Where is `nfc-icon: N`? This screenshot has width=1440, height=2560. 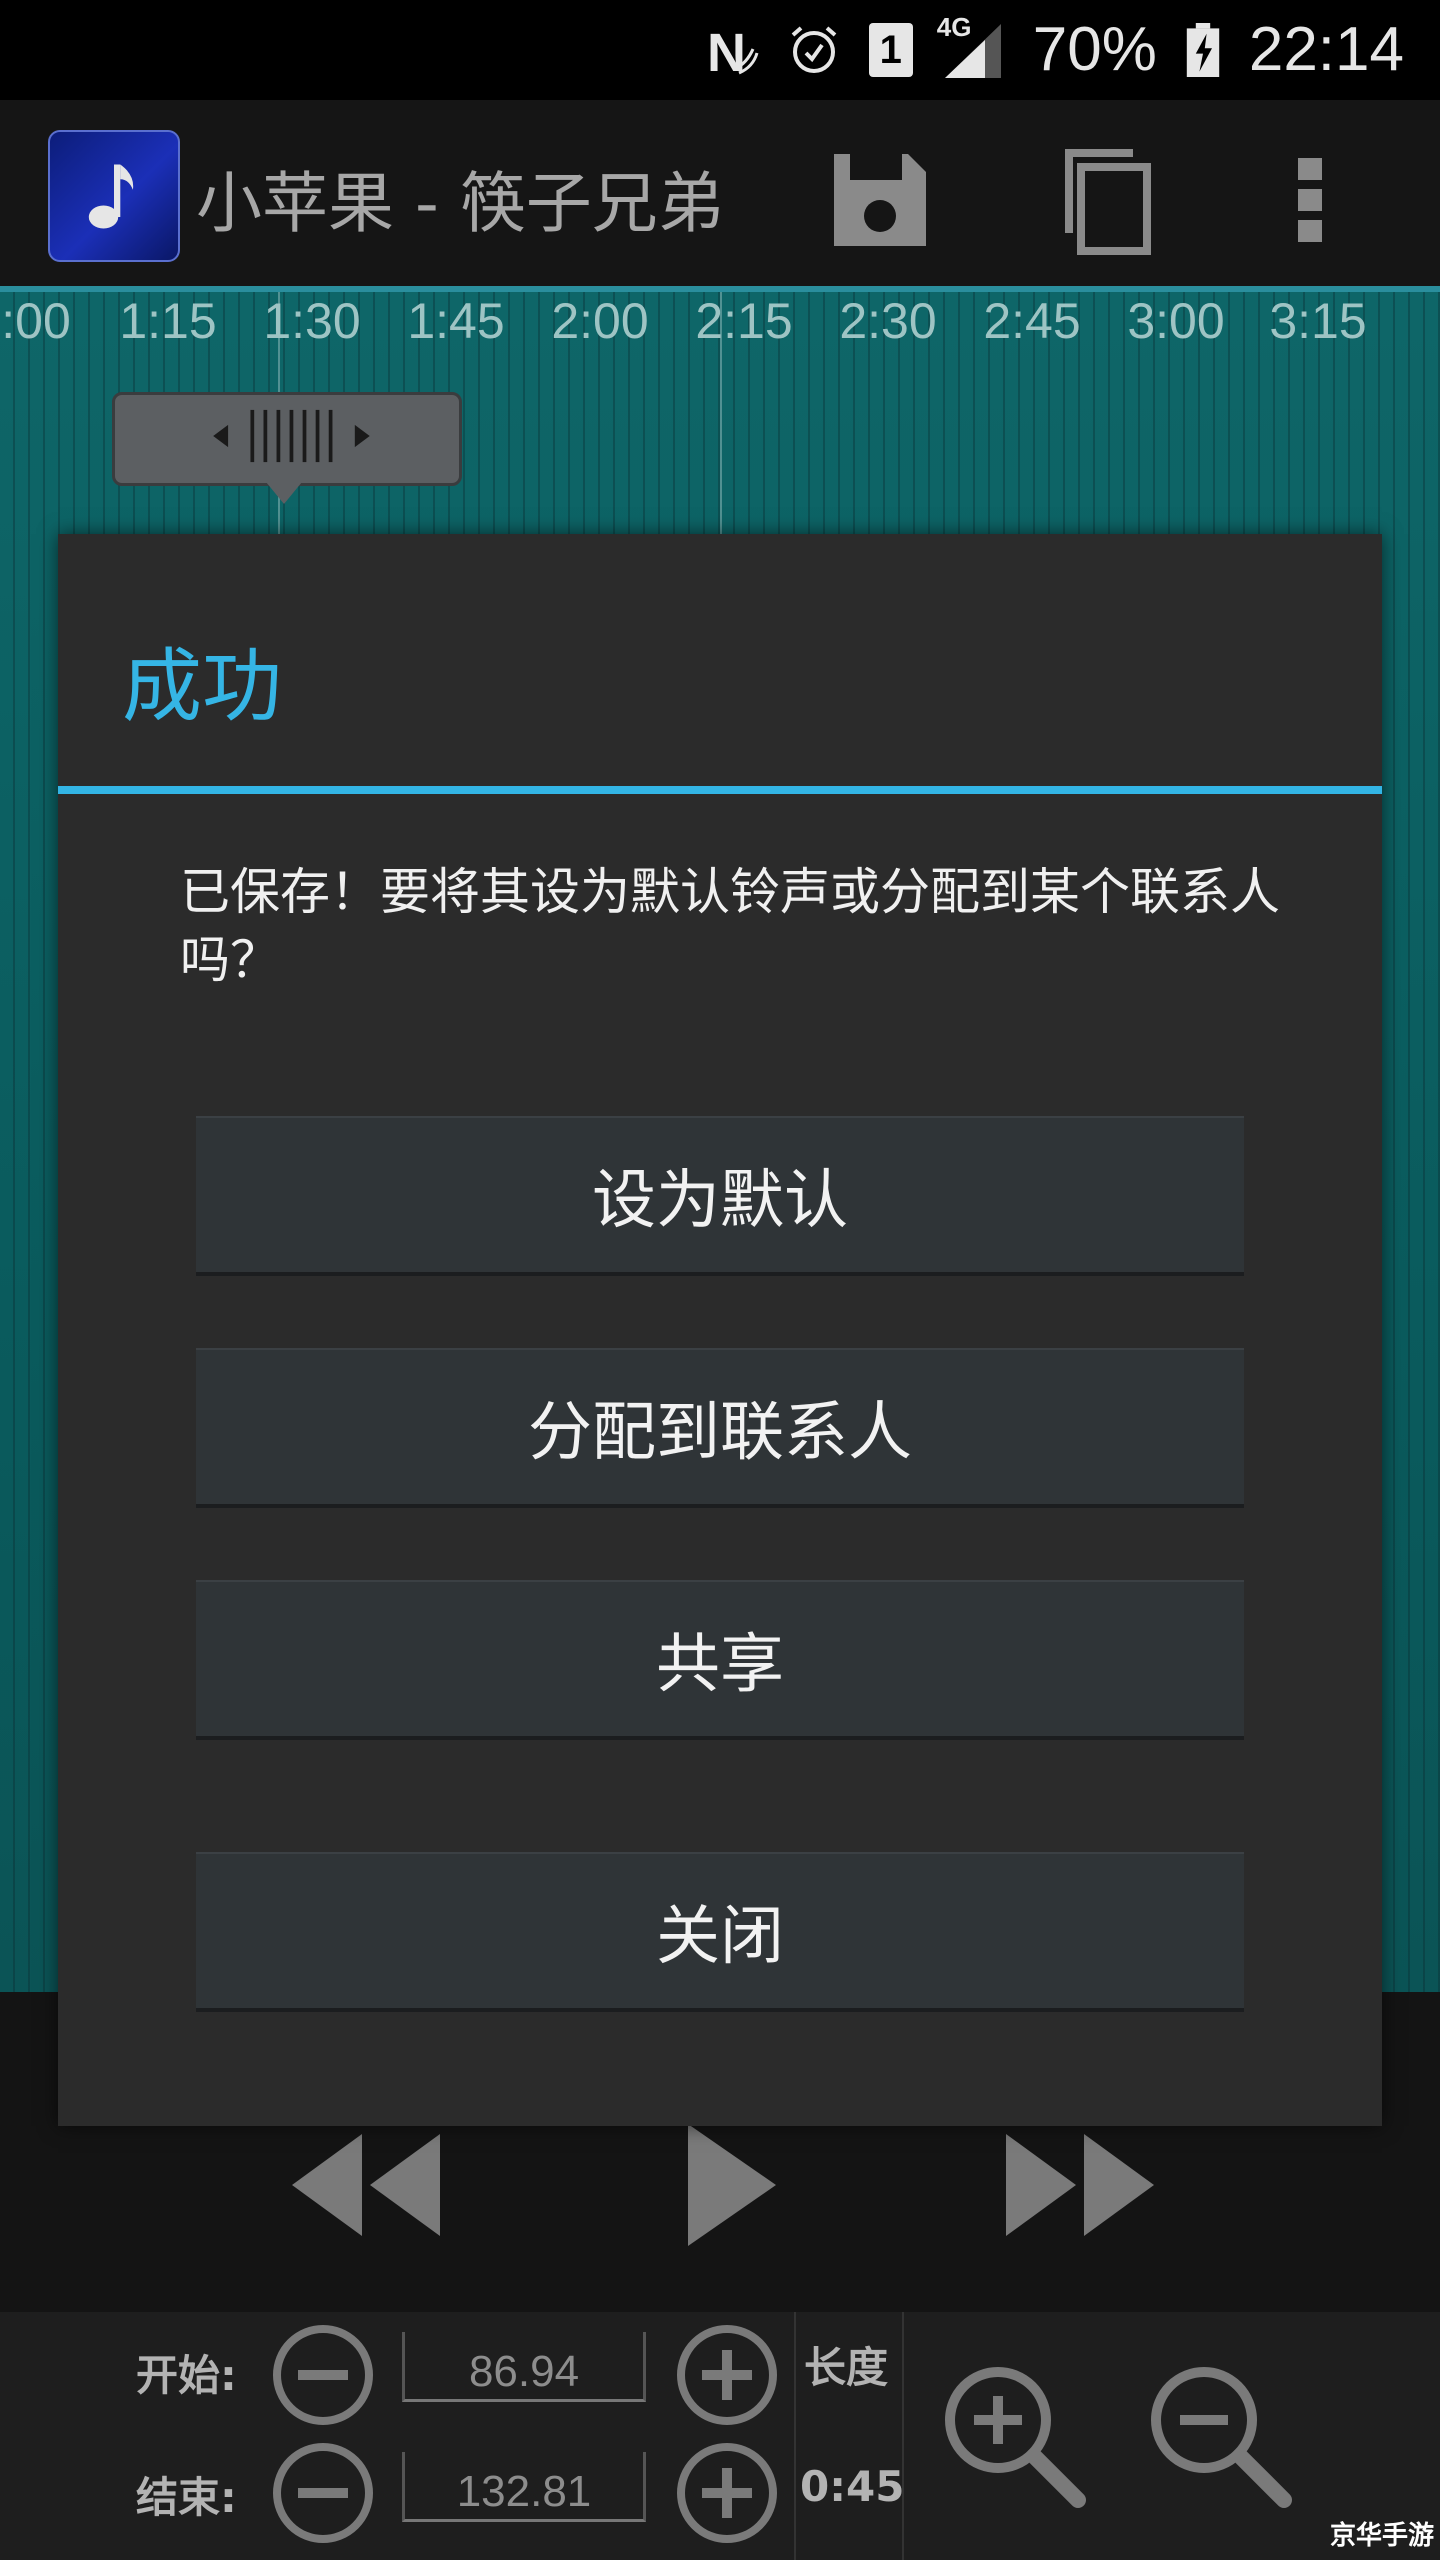 nfc-icon: N is located at coordinates (733, 50).